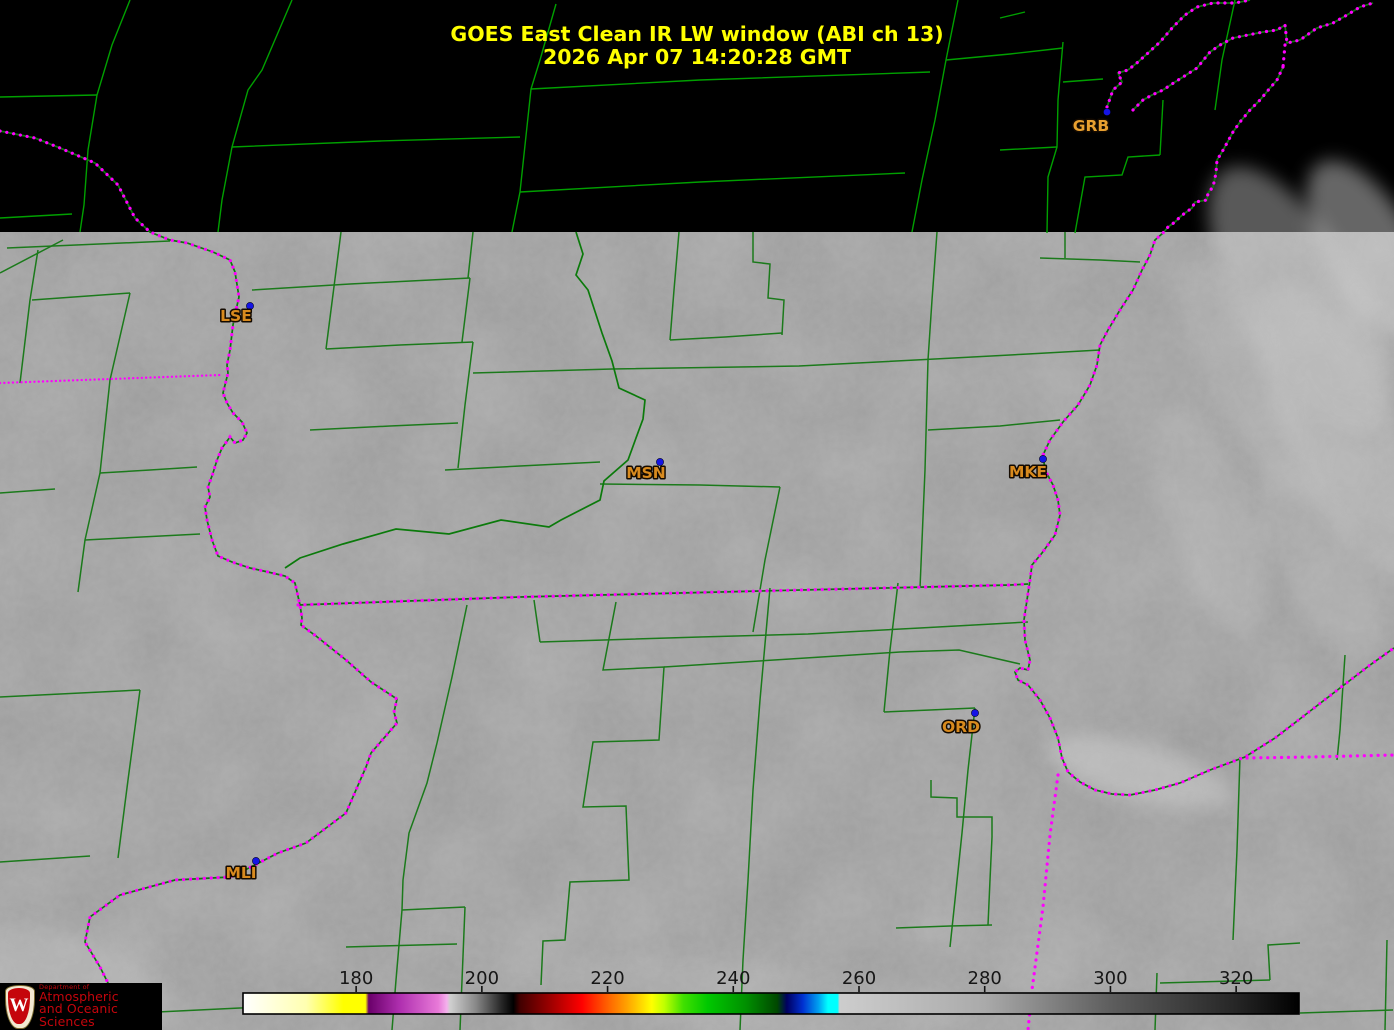 This screenshot has width=1394, height=1030. I want to click on colorbar-tick-label: 300, so click(1110, 978).